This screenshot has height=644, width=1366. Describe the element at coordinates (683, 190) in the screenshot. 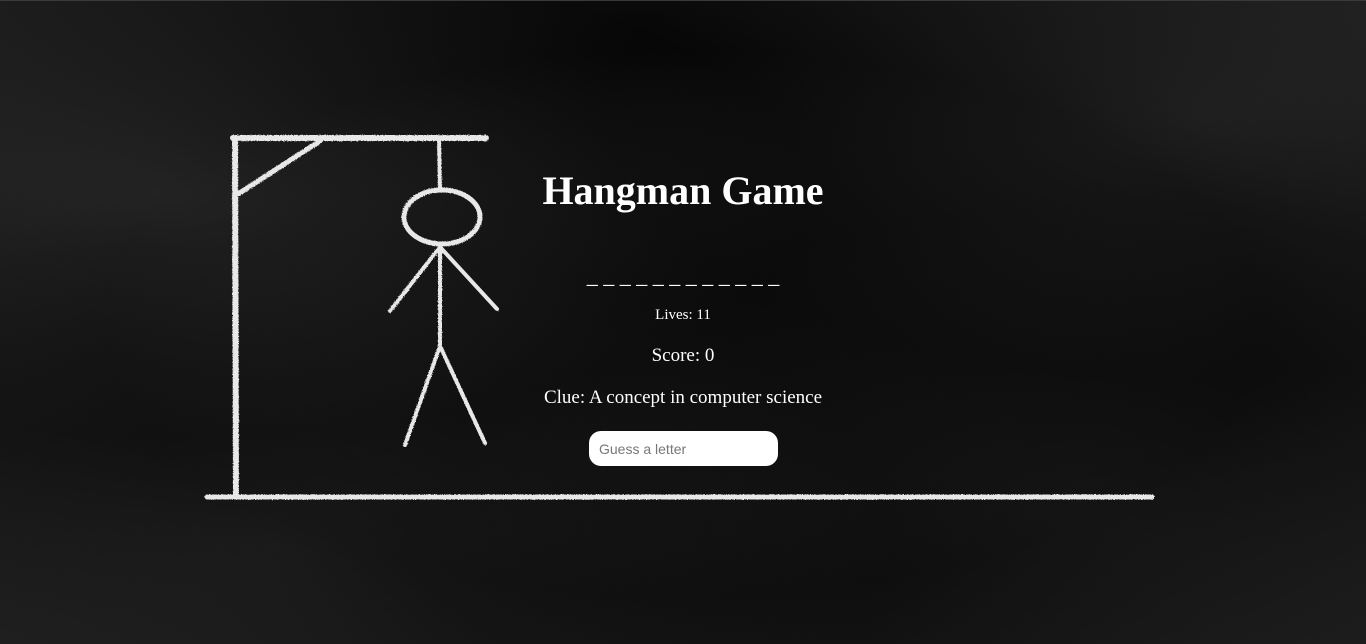

I see `page-title: Hangman Game` at that location.